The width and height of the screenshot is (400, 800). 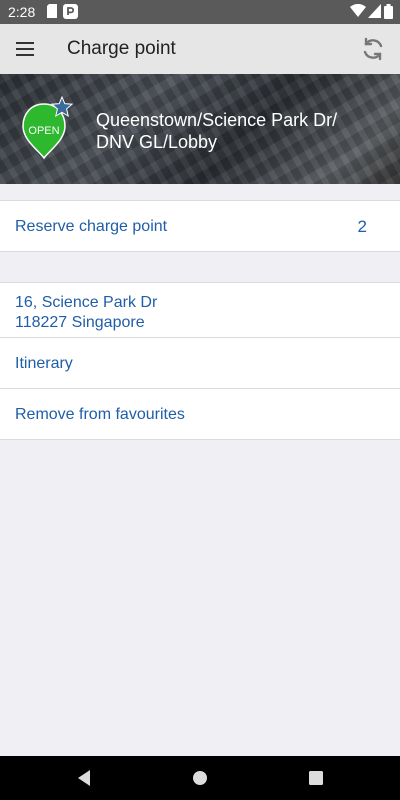 I want to click on status-badge: OPEN, so click(x=43, y=131).